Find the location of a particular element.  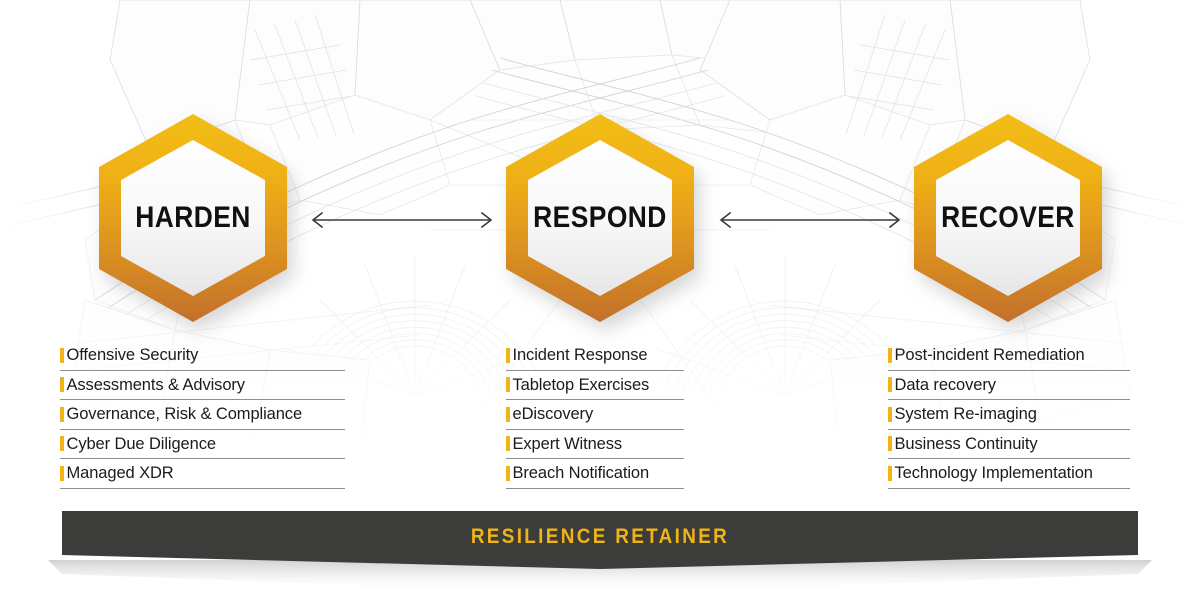

phase-label-recover: RECOVER is located at coordinates (1008, 217).